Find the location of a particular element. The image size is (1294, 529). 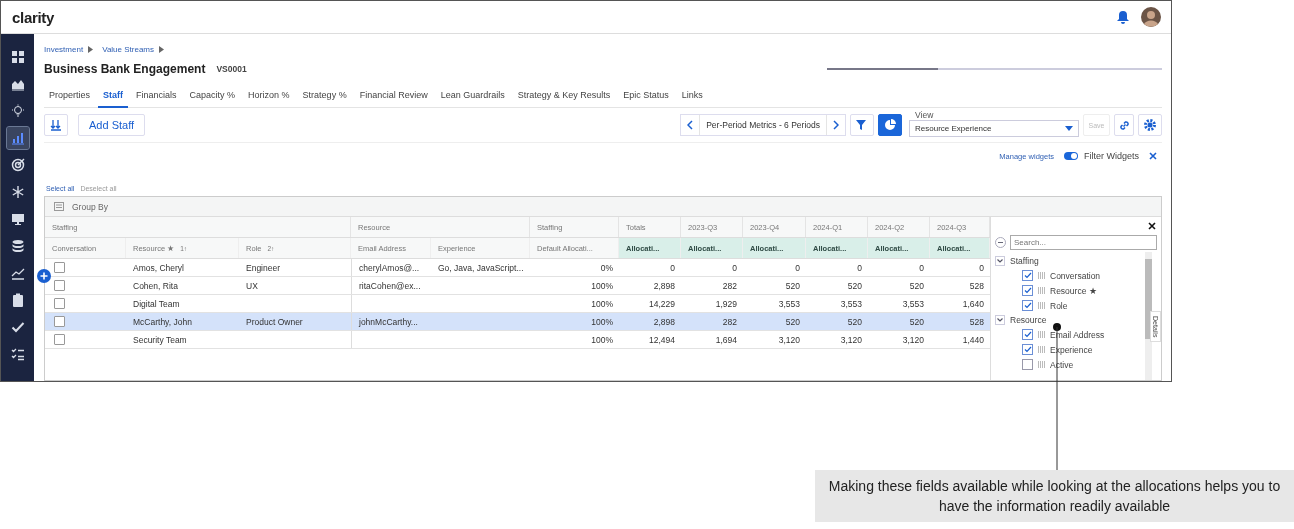

group-by-label: Group By is located at coordinates (90, 206).